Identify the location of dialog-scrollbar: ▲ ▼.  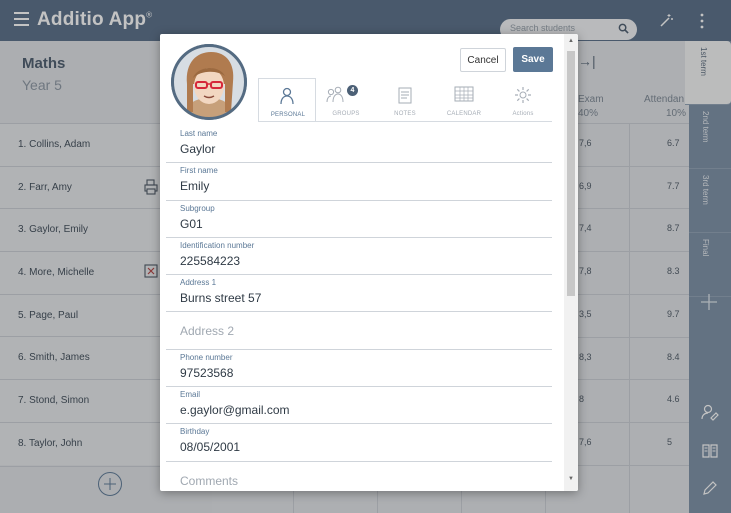
(571, 262).